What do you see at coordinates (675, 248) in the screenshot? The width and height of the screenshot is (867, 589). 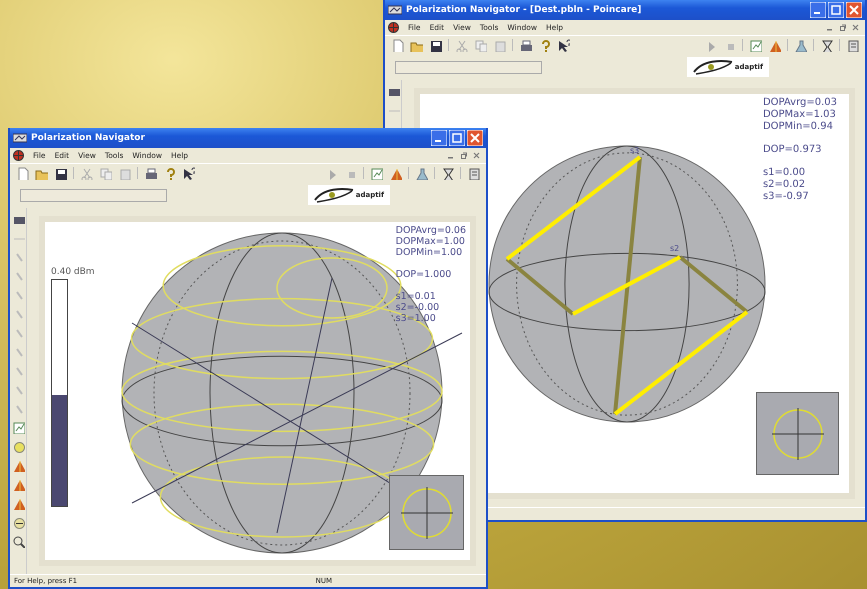 I see `axis-label: s2` at bounding box center [675, 248].